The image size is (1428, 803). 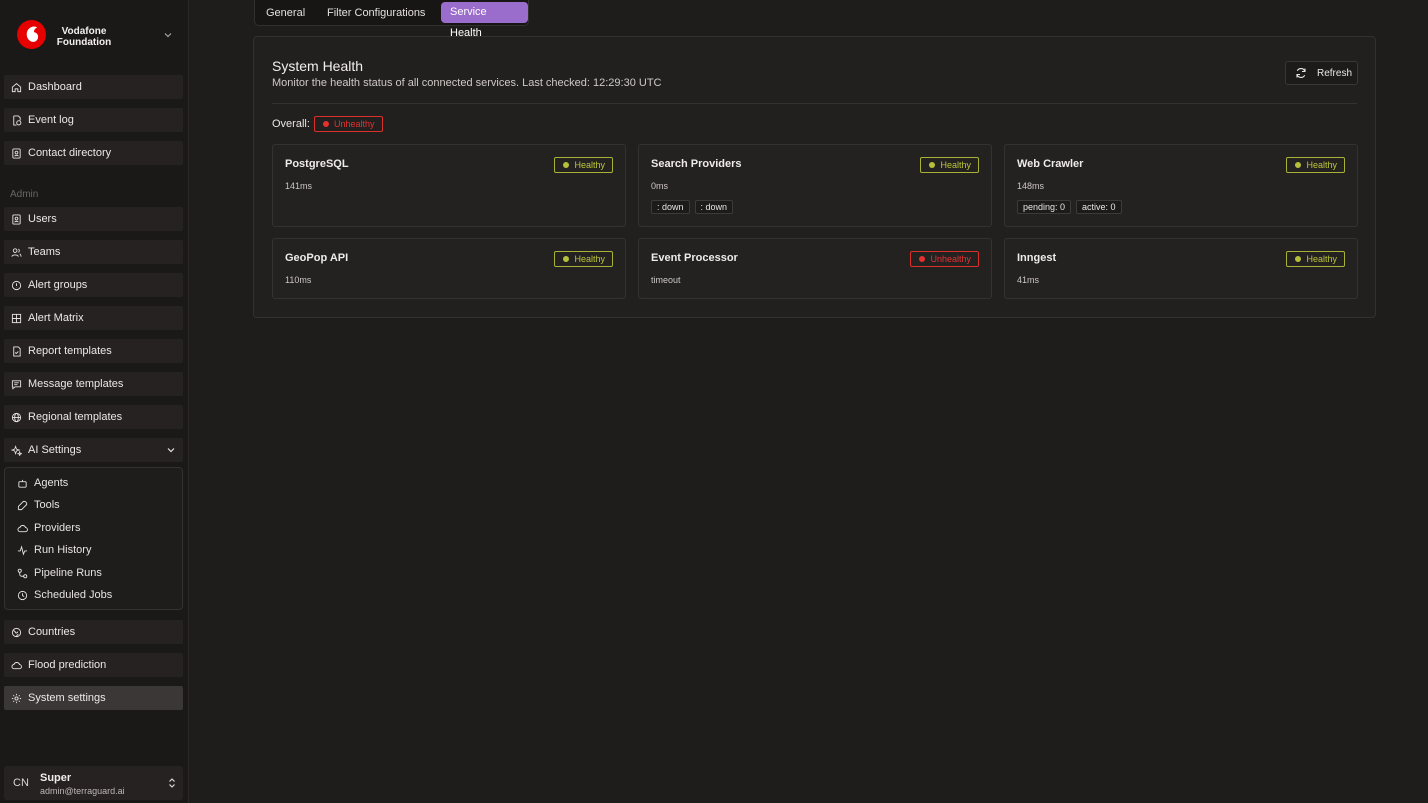 I want to click on sidebar-item-label: Contact directory, so click(x=70, y=153).